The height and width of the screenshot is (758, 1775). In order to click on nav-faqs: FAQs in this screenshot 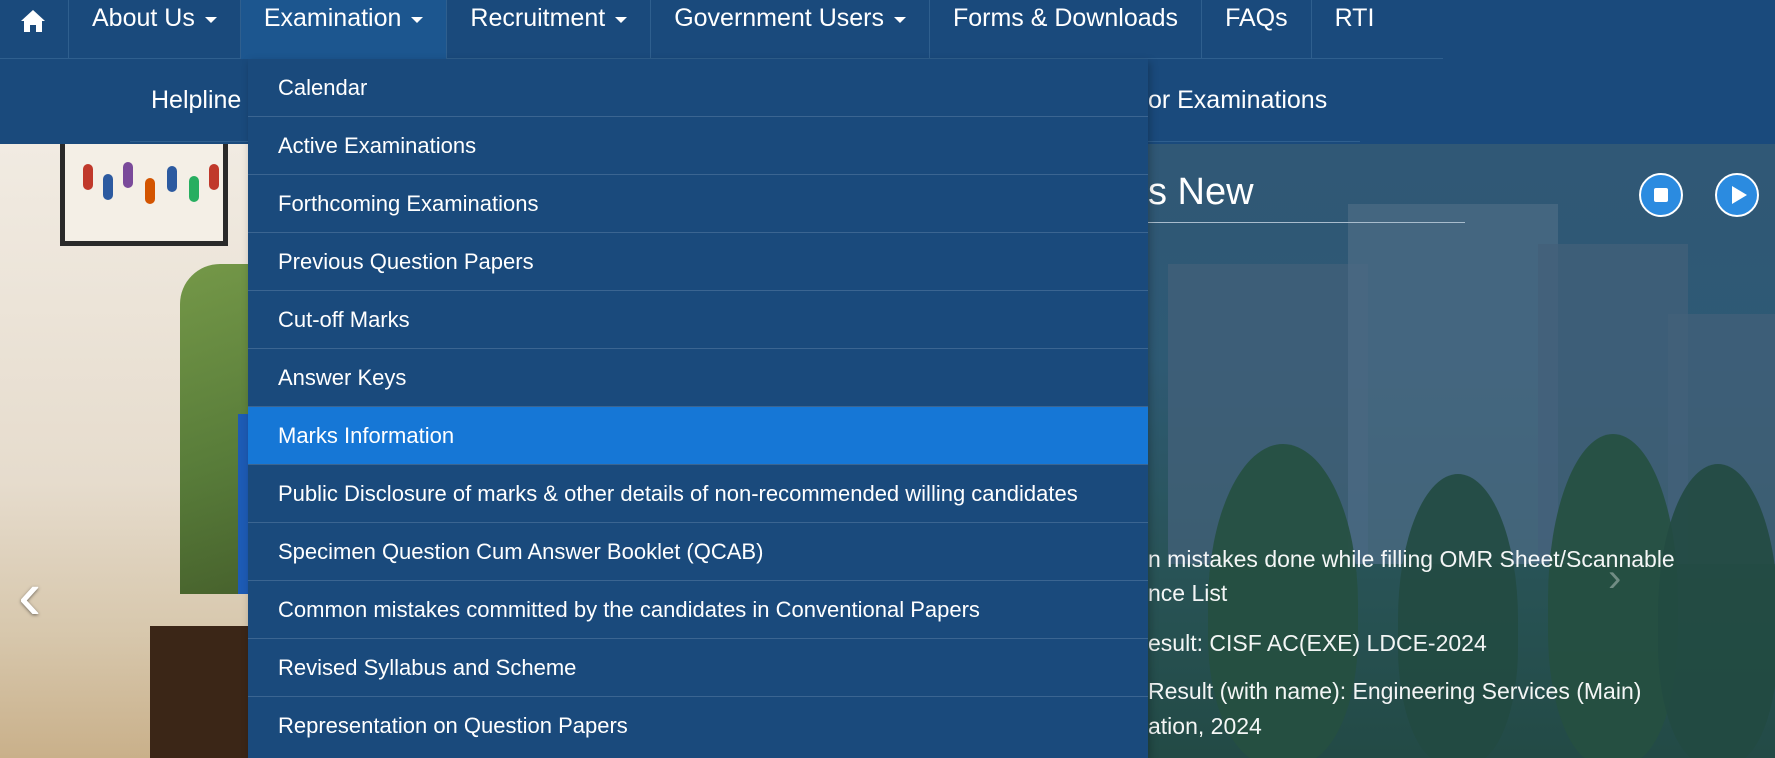, I will do `click(1257, 29)`.